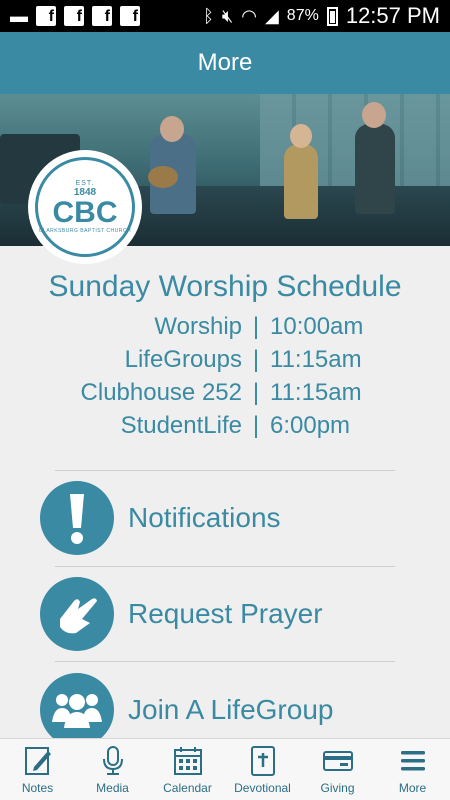  What do you see at coordinates (412, 761) in the screenshot?
I see `hamburger-icon` at bounding box center [412, 761].